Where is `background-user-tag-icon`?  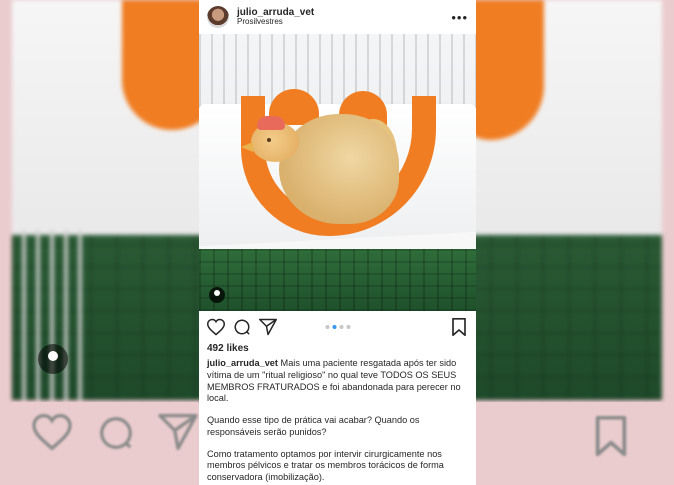 background-user-tag-icon is located at coordinates (53, 359).